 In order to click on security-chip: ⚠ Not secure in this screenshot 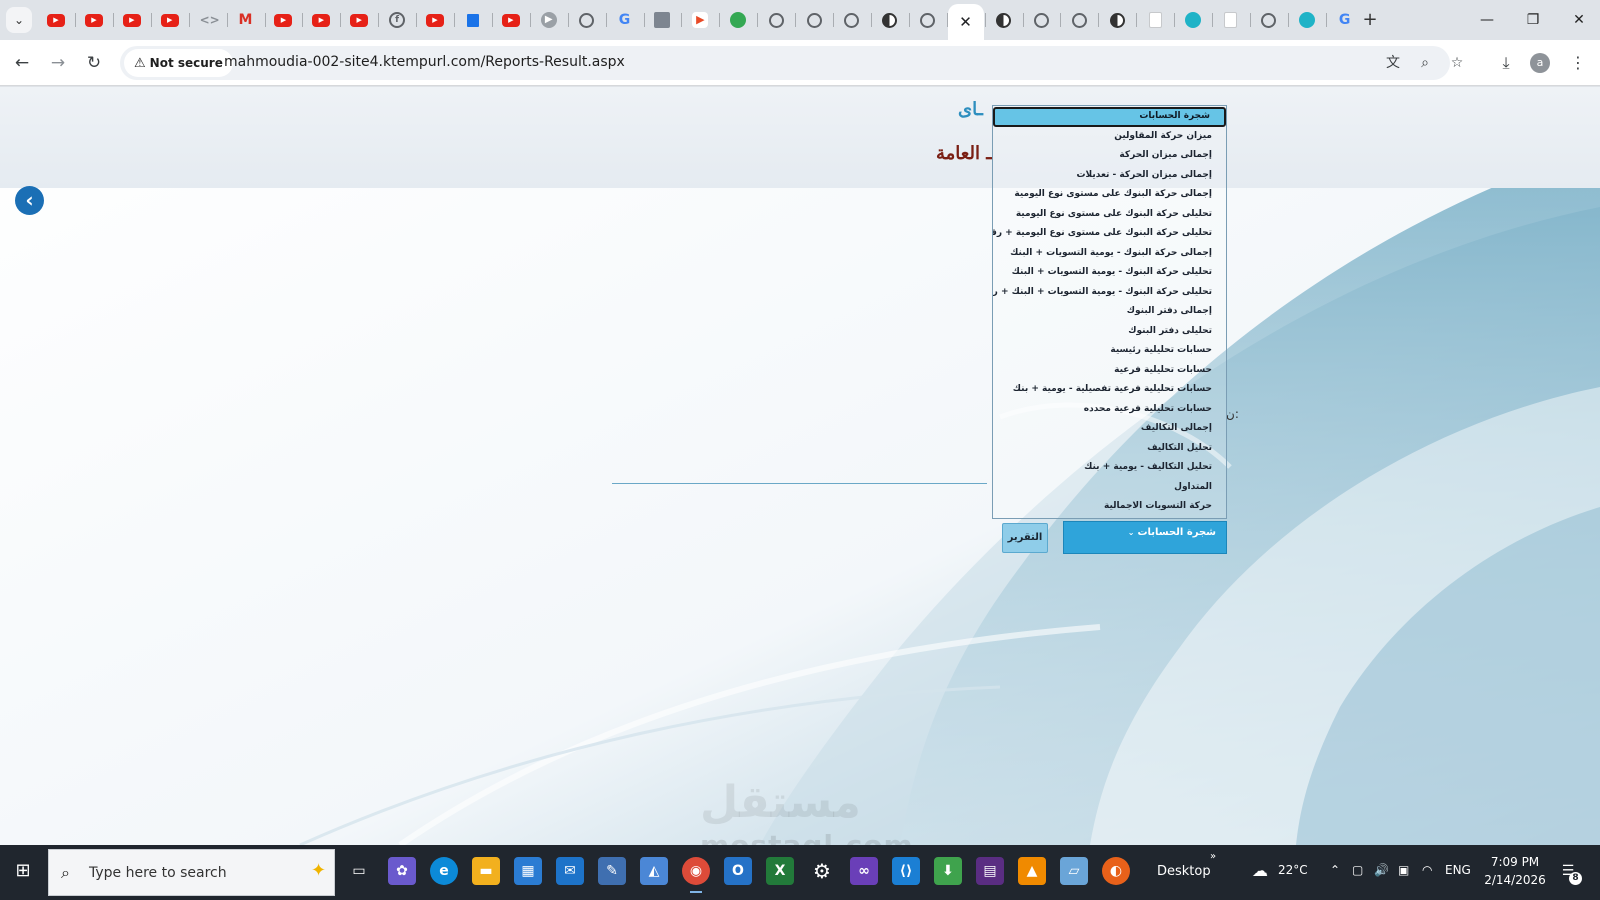, I will do `click(178, 63)`.